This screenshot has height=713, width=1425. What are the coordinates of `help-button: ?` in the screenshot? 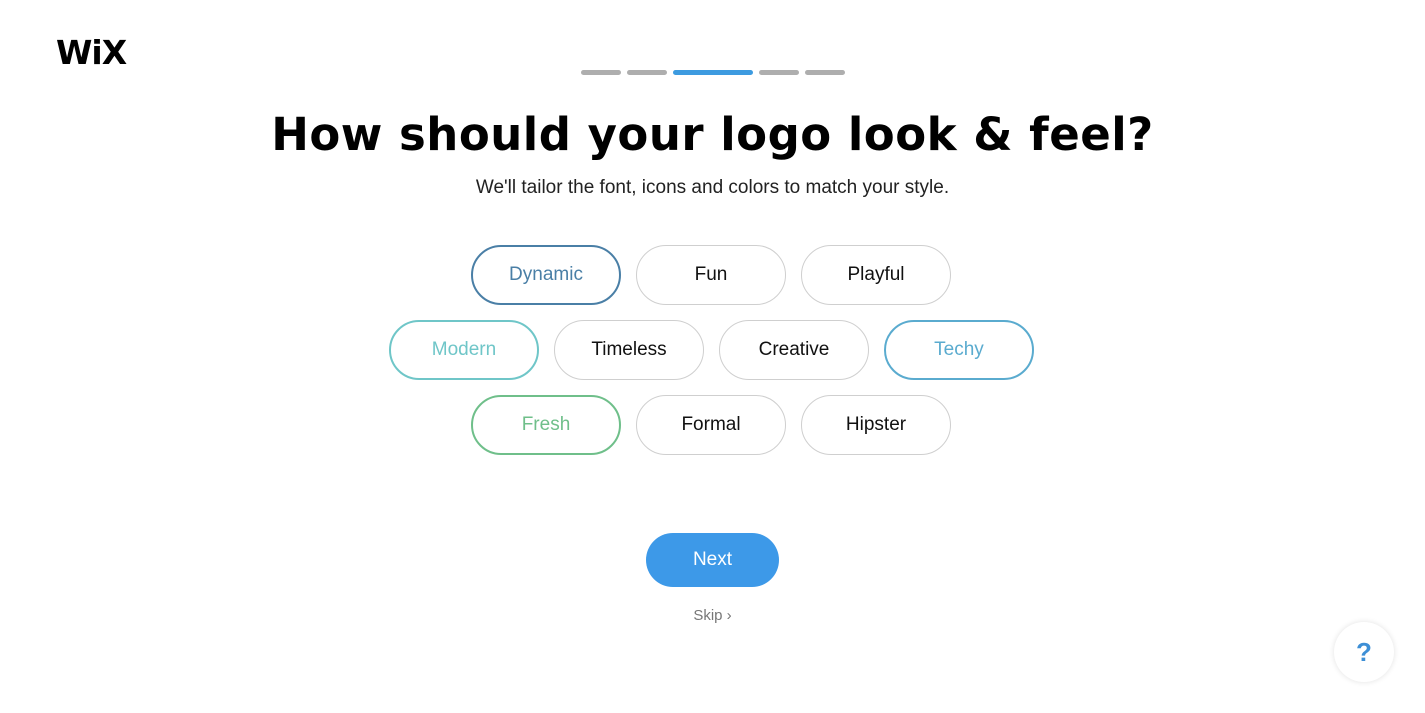 It's located at (1364, 652).